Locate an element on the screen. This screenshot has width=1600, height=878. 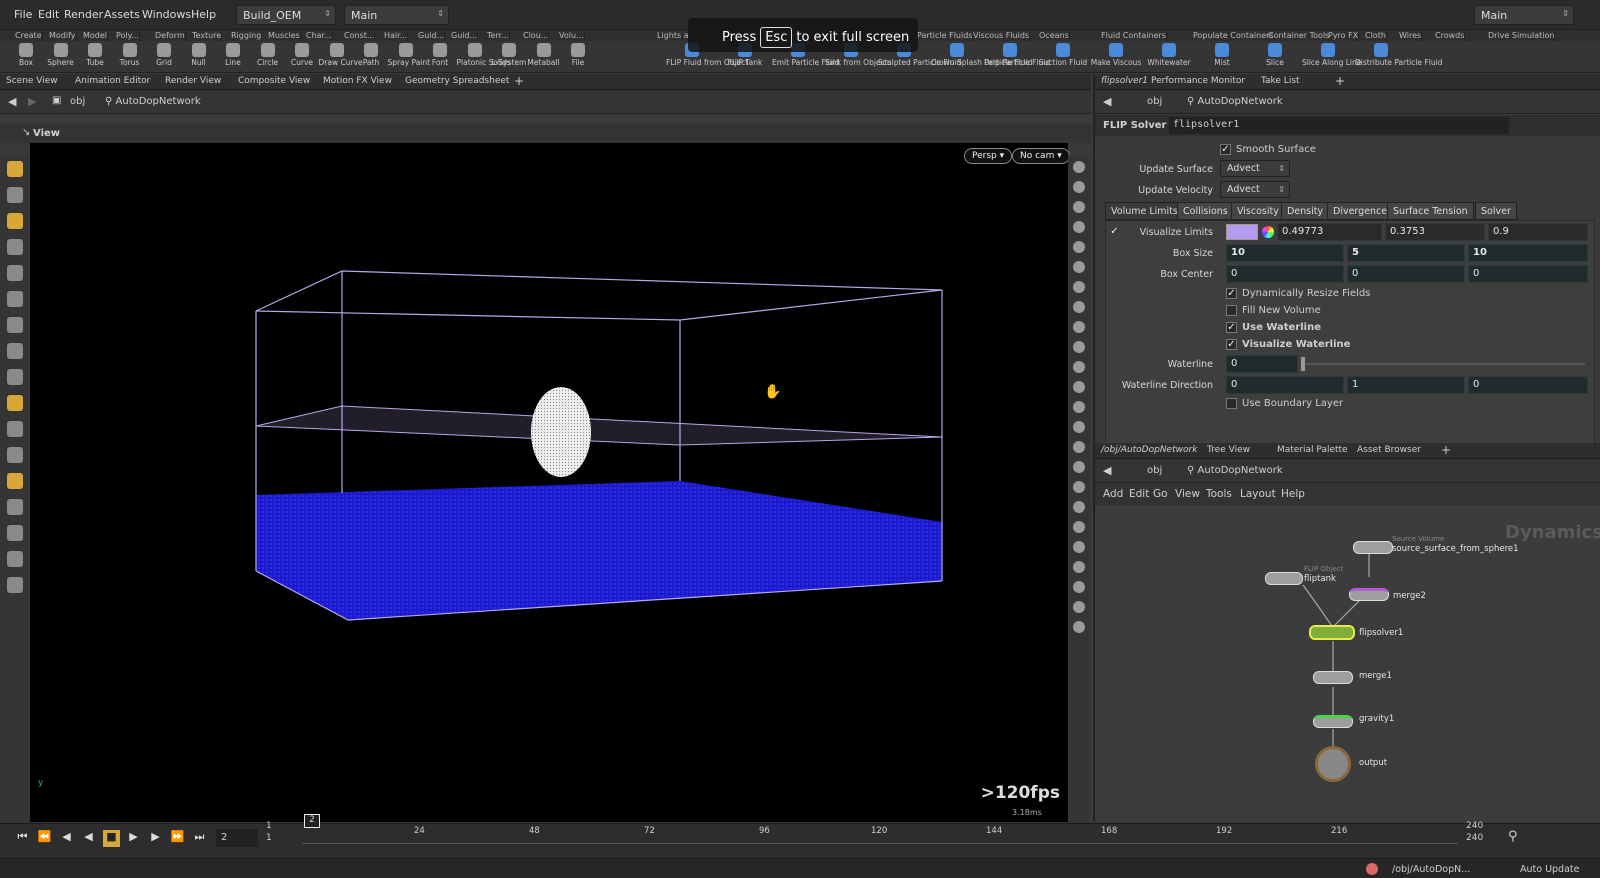
tab-surface-tension: Surface Tension is located at coordinates (1430, 211).